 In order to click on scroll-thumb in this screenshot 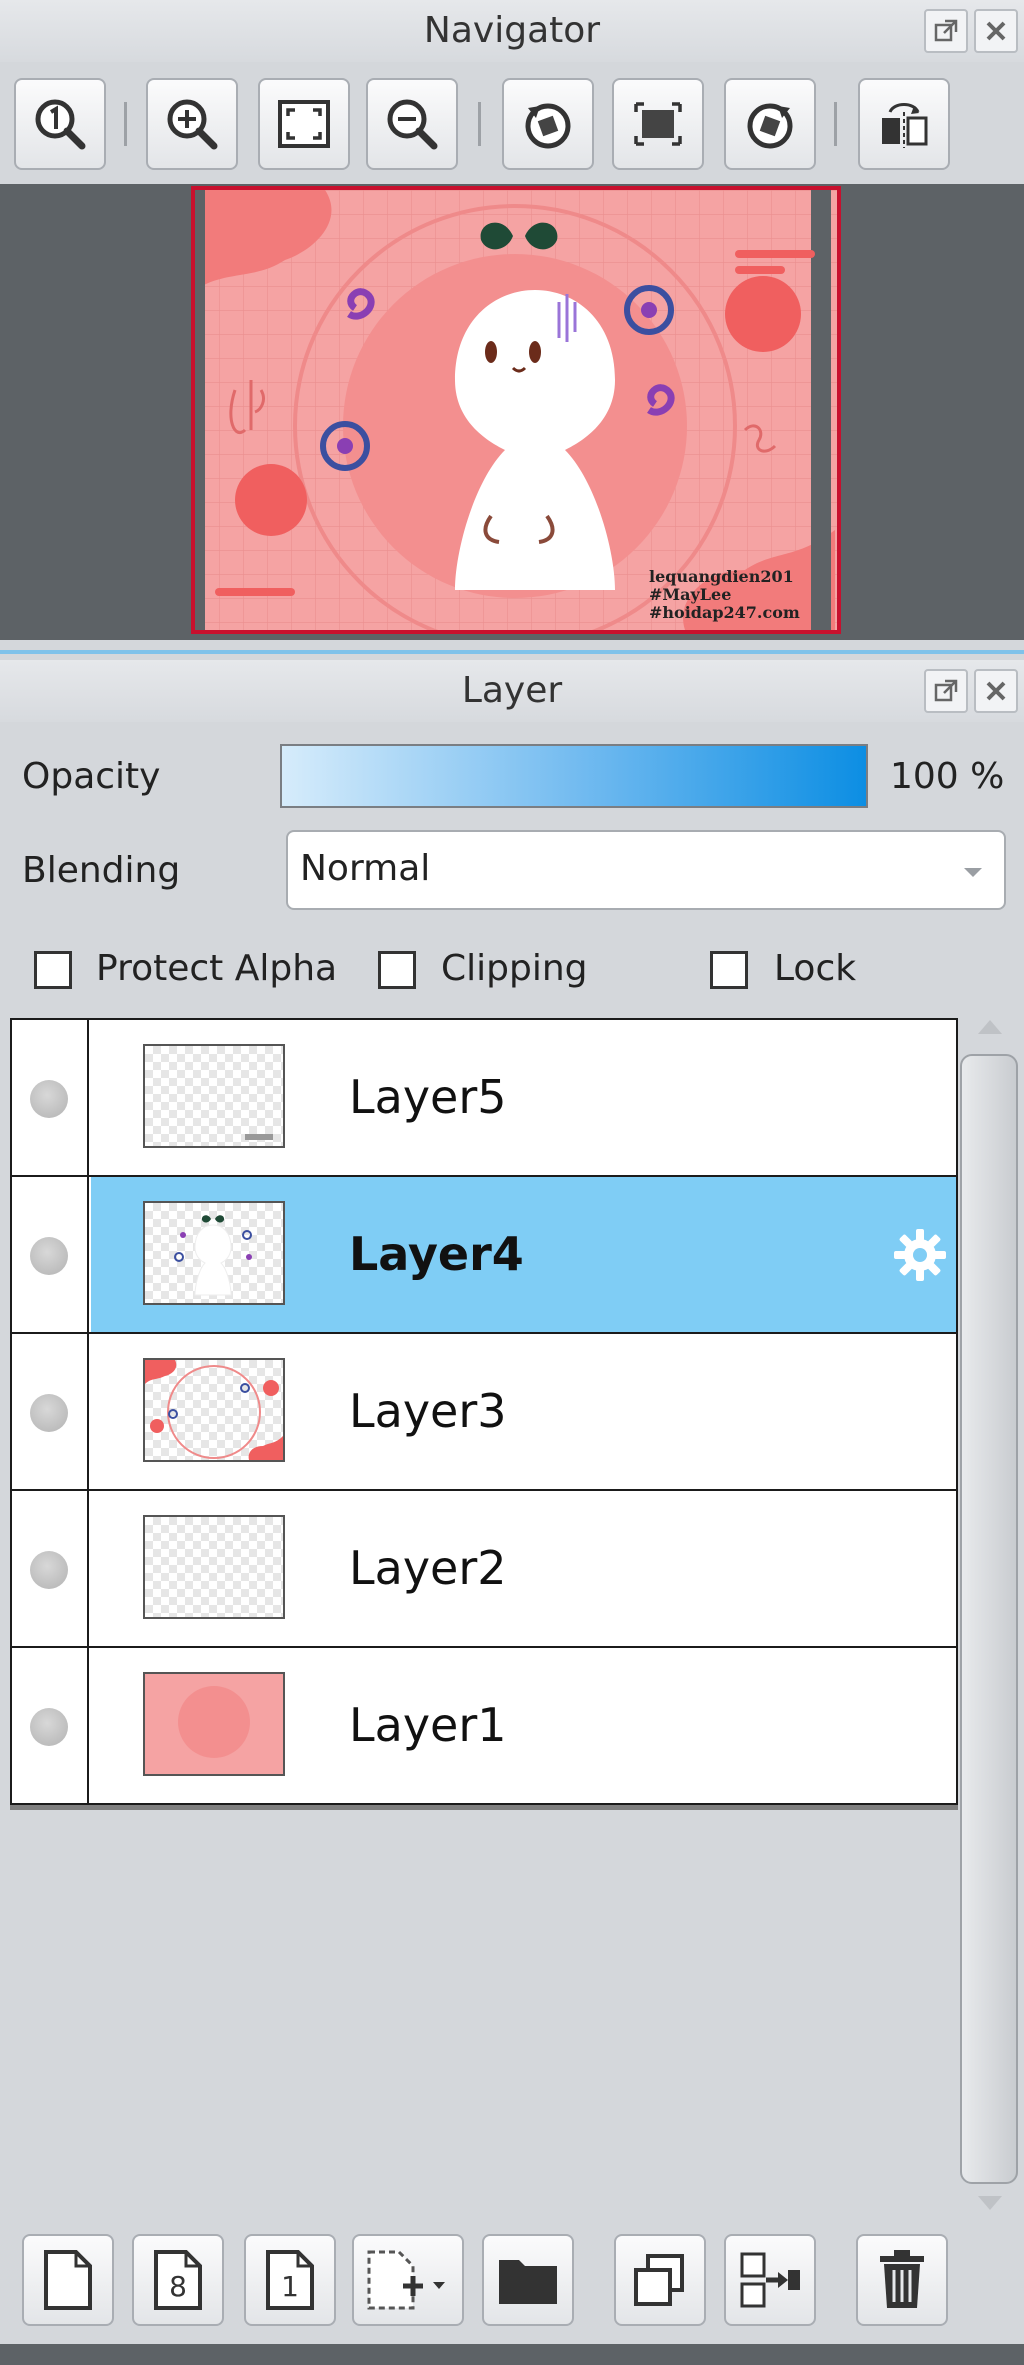, I will do `click(989, 1619)`.